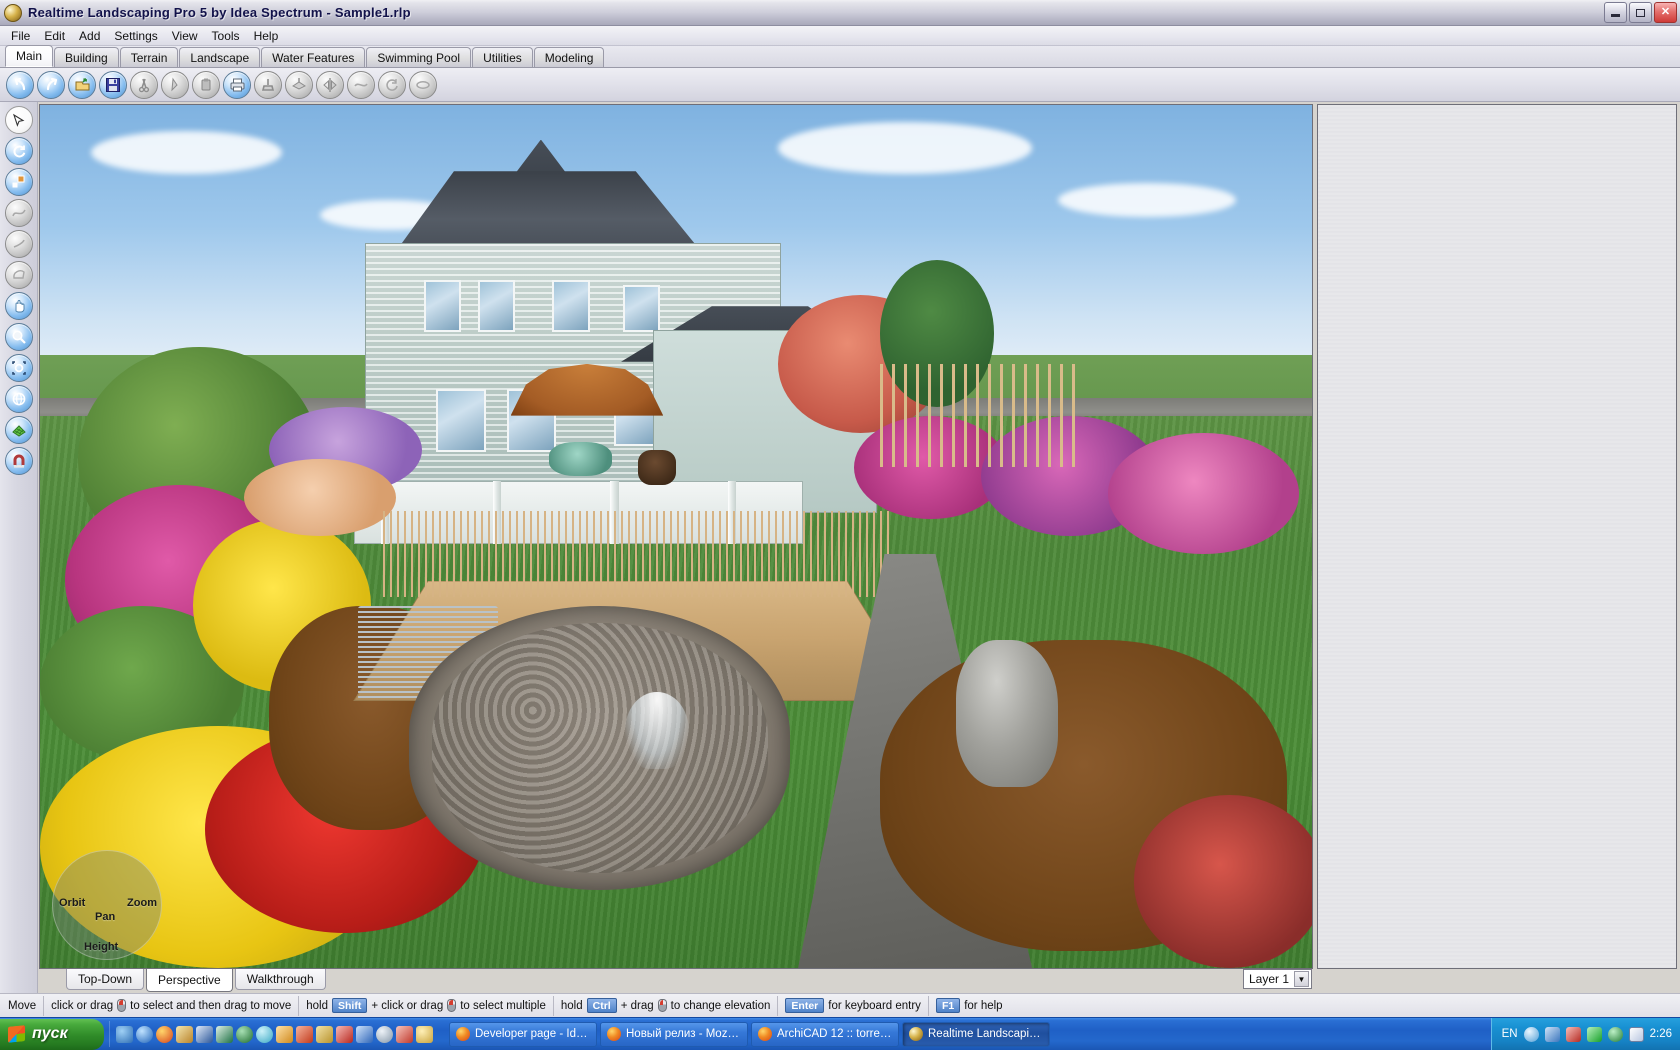  Describe the element at coordinates (164, 1034) in the screenshot. I see `firefox-icon` at that location.